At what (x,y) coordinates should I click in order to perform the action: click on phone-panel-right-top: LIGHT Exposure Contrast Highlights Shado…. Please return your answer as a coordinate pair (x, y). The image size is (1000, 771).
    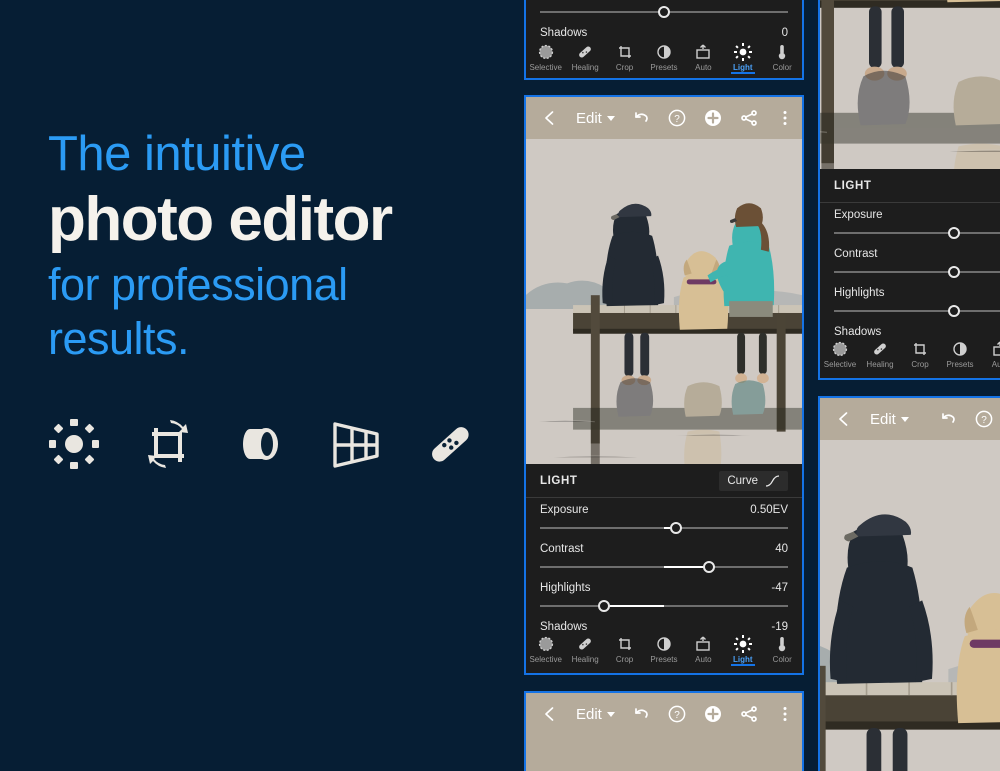
    Looking at the image, I should click on (909, 190).